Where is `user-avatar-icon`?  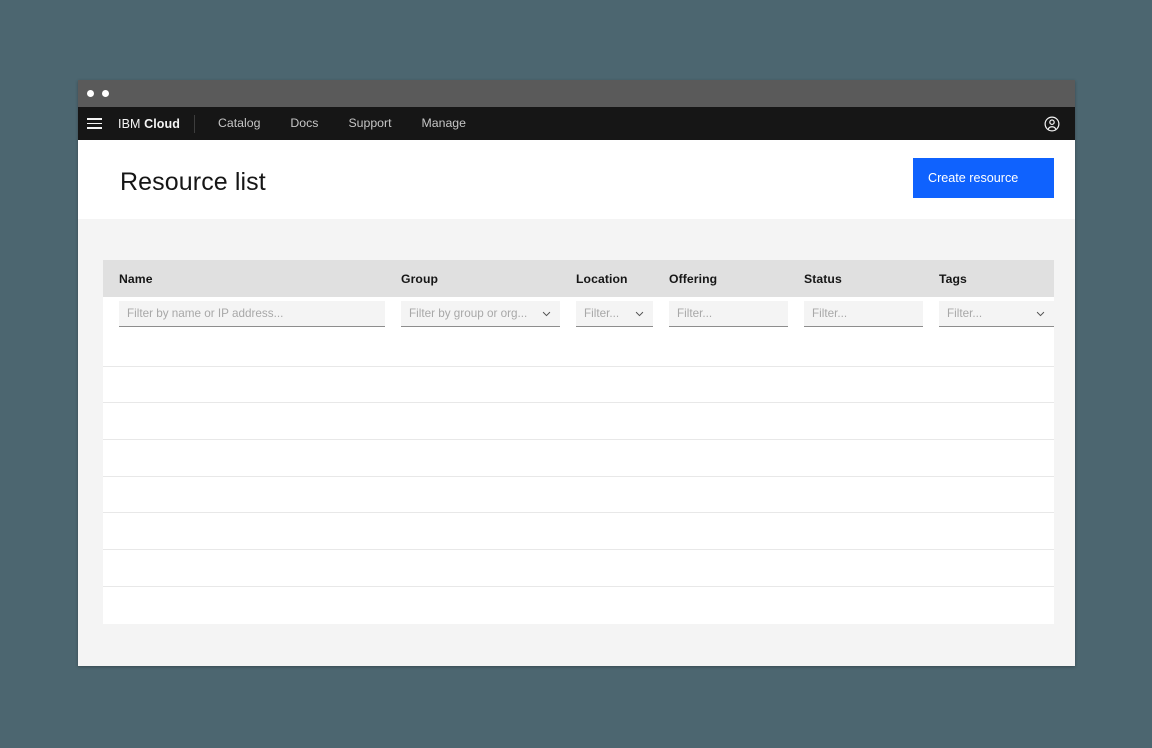 user-avatar-icon is located at coordinates (1052, 124).